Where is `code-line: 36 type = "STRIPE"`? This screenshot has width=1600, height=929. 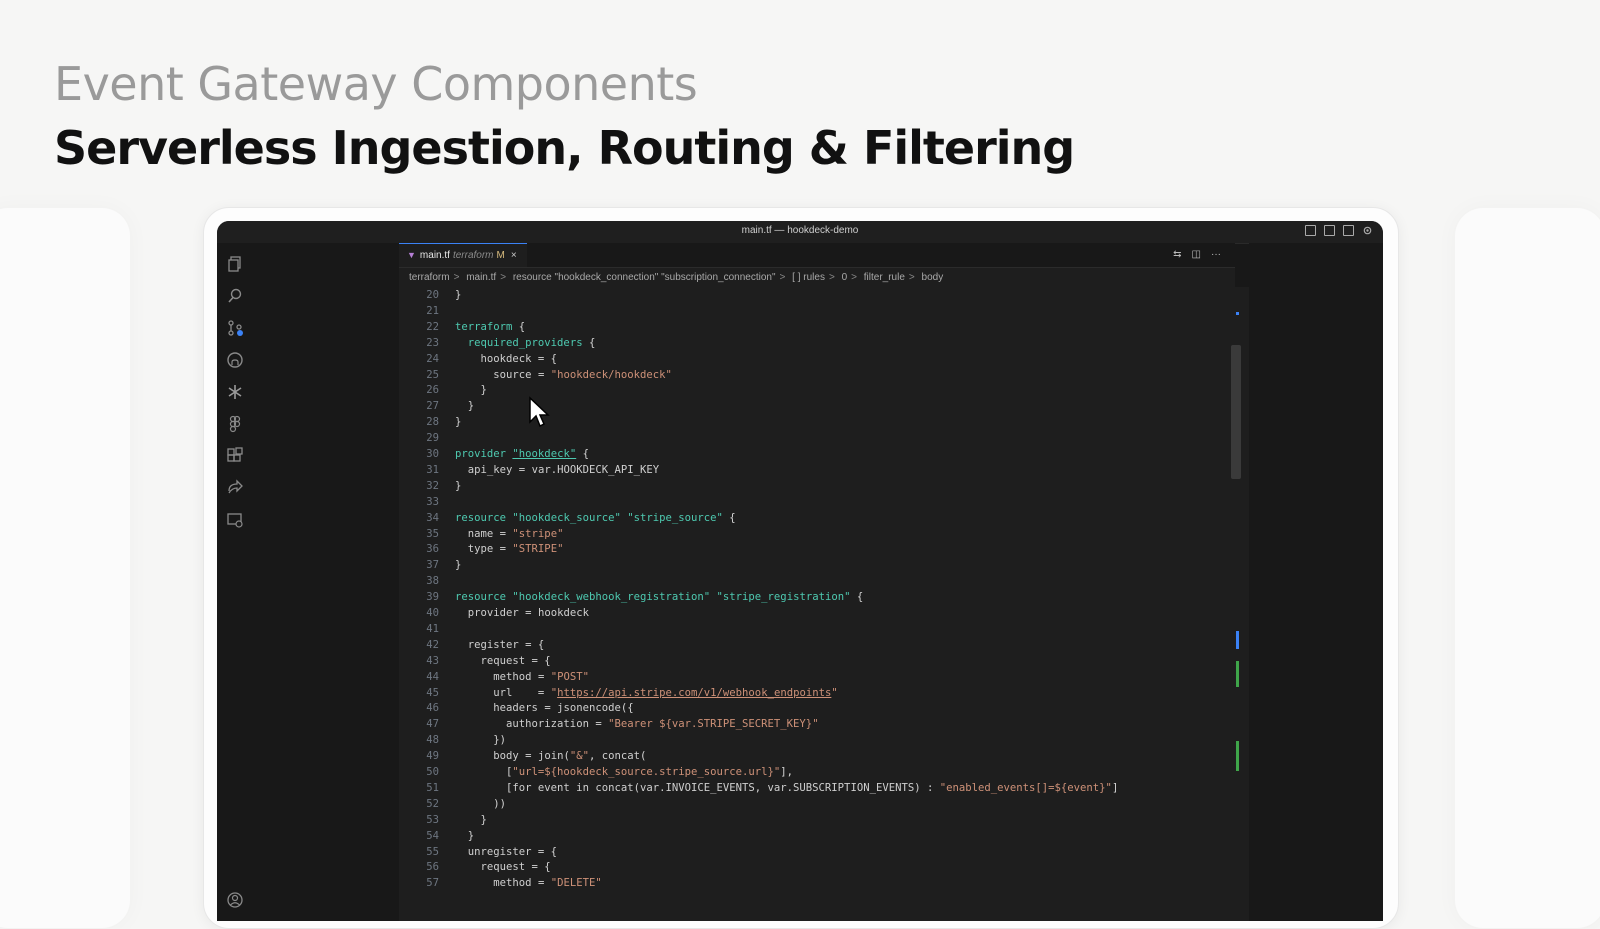
code-line: 36 type = "STRIPE" is located at coordinates (481, 549).